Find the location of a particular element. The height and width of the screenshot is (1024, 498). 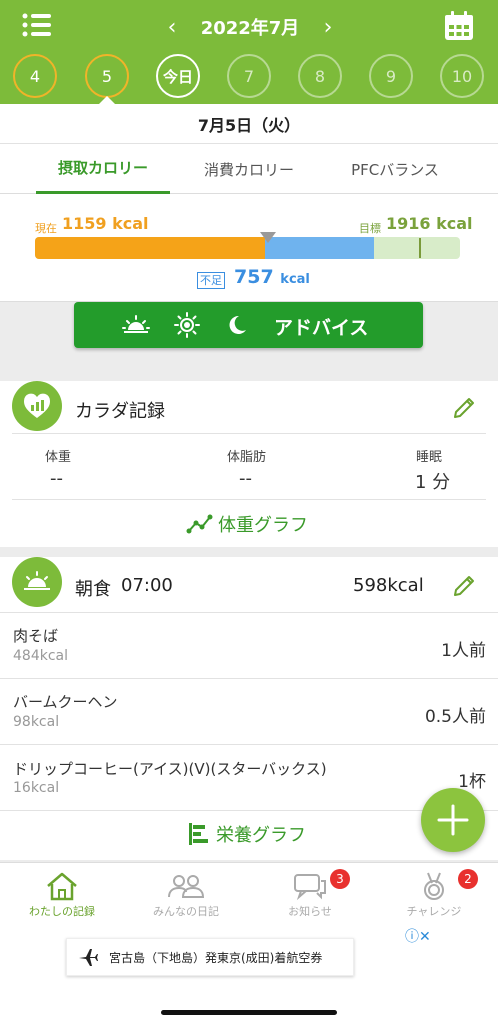

goal-label: 目標 is located at coordinates (370, 228).